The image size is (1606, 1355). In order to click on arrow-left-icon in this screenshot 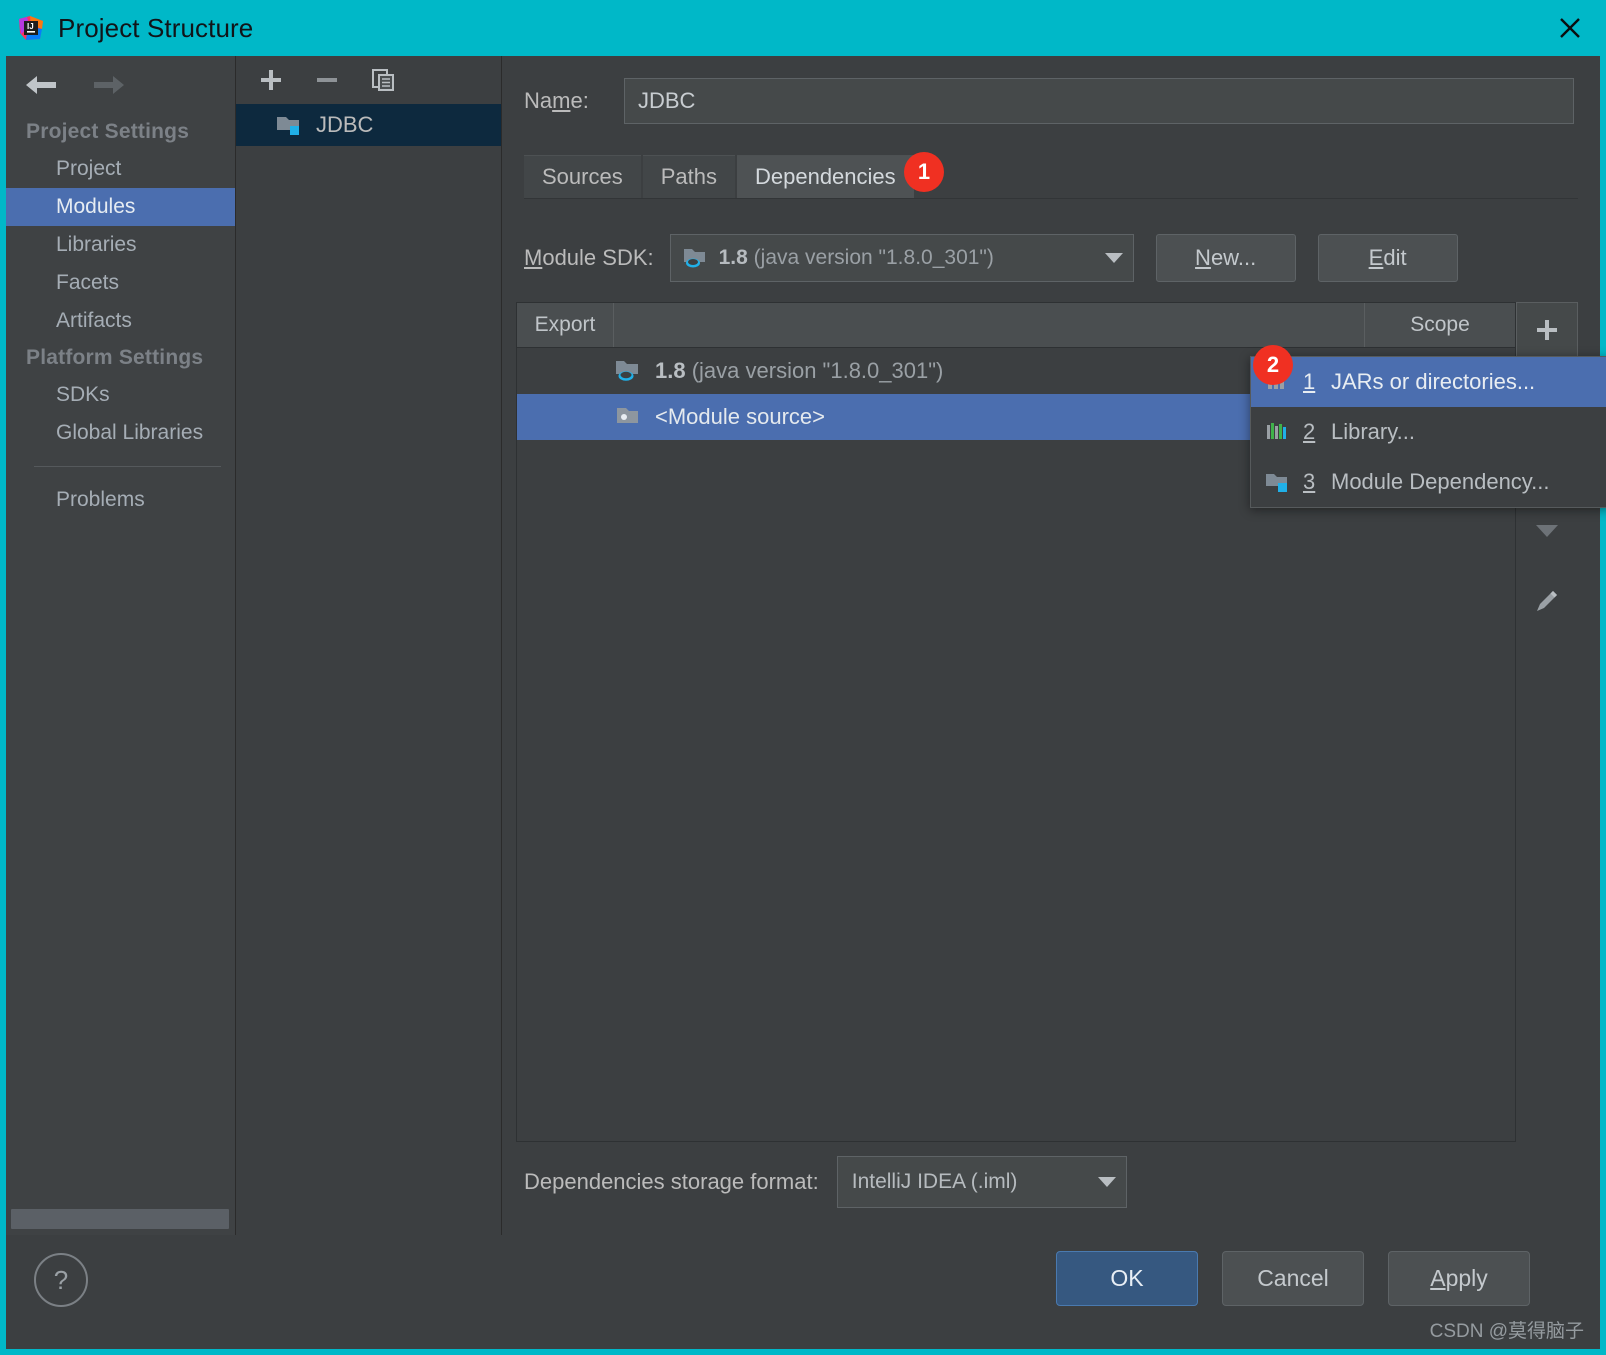, I will do `click(42, 85)`.